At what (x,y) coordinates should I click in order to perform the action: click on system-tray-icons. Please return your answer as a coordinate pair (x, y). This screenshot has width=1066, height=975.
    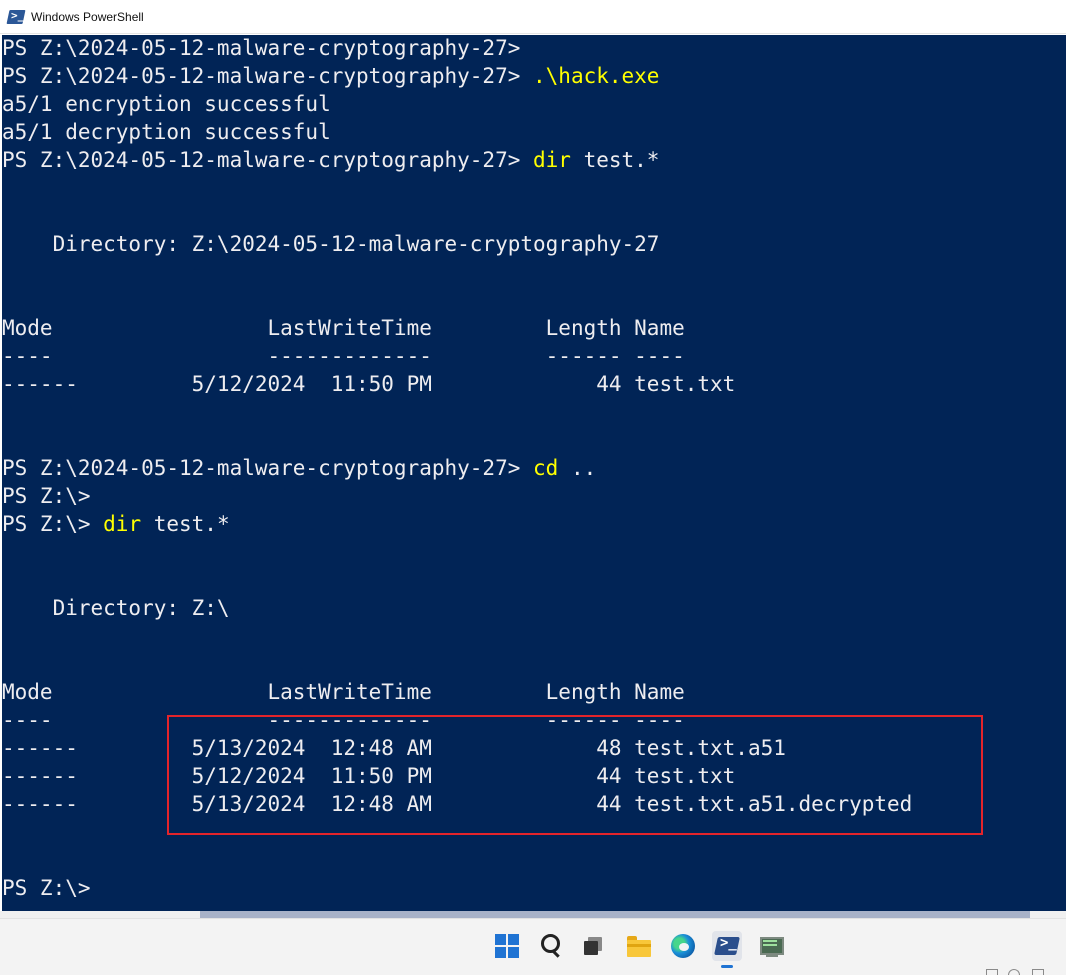
    Looking at the image, I should click on (1026, 972).